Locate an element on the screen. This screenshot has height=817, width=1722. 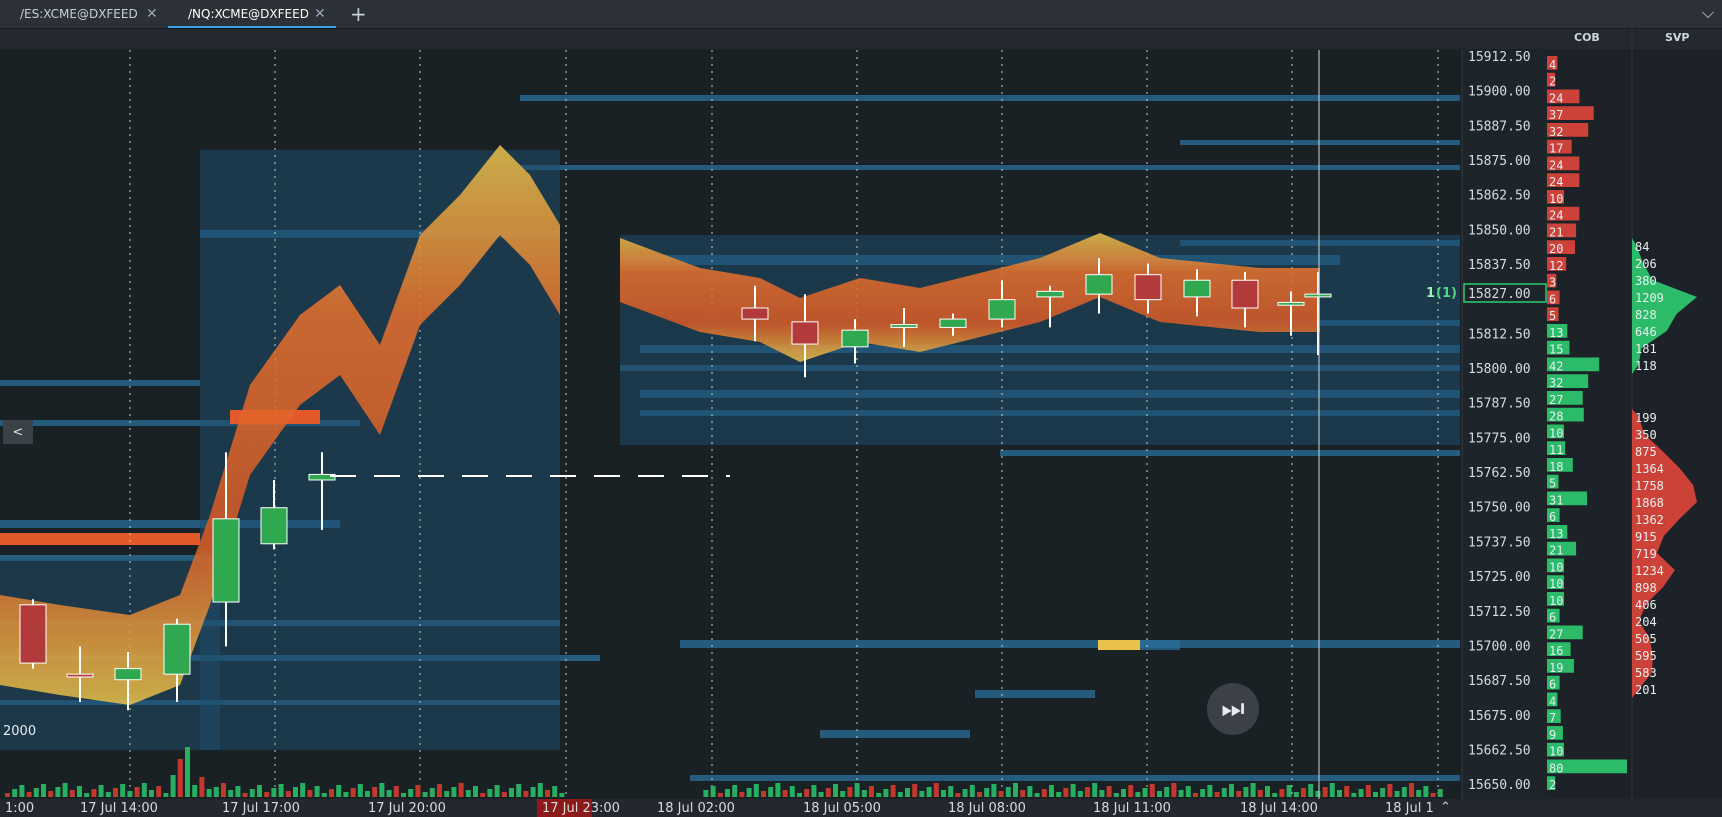
skip-to-end-button: ⏭ is located at coordinates (1233, 709).